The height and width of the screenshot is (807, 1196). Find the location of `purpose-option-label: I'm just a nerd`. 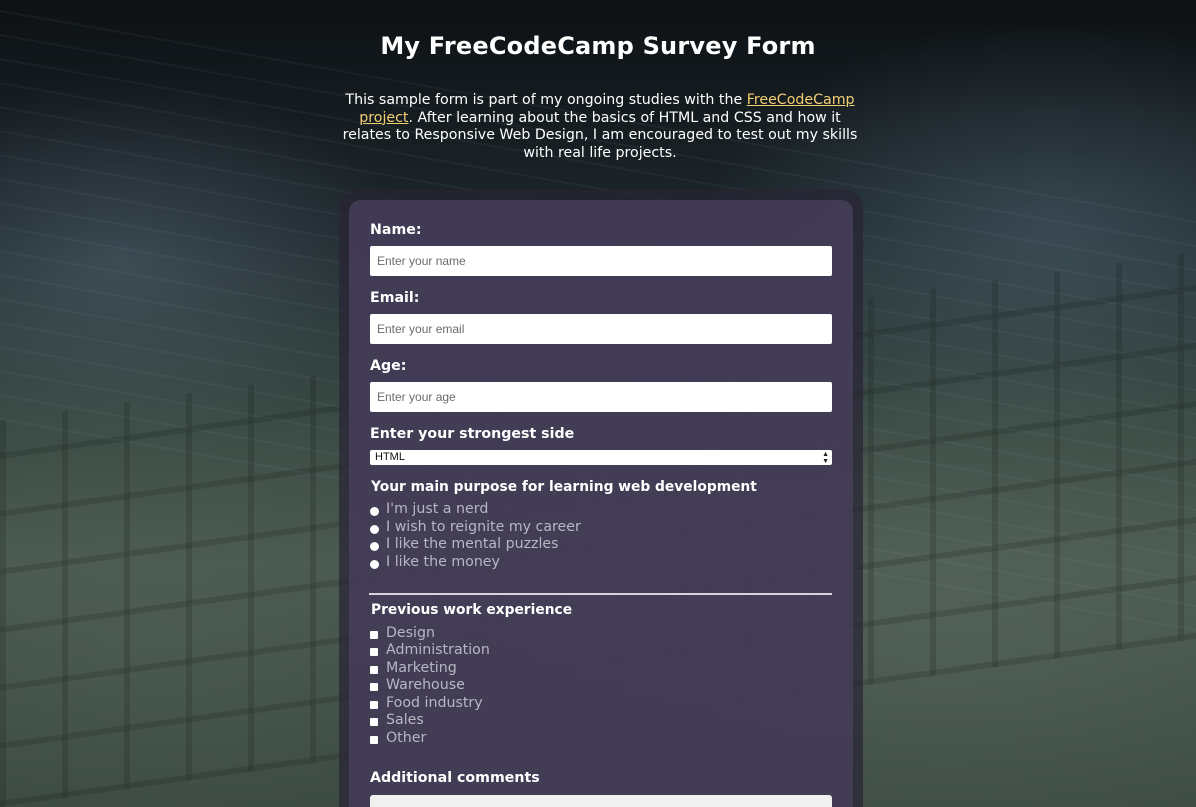

purpose-option-label: I'm just a nerd is located at coordinates (437, 509).